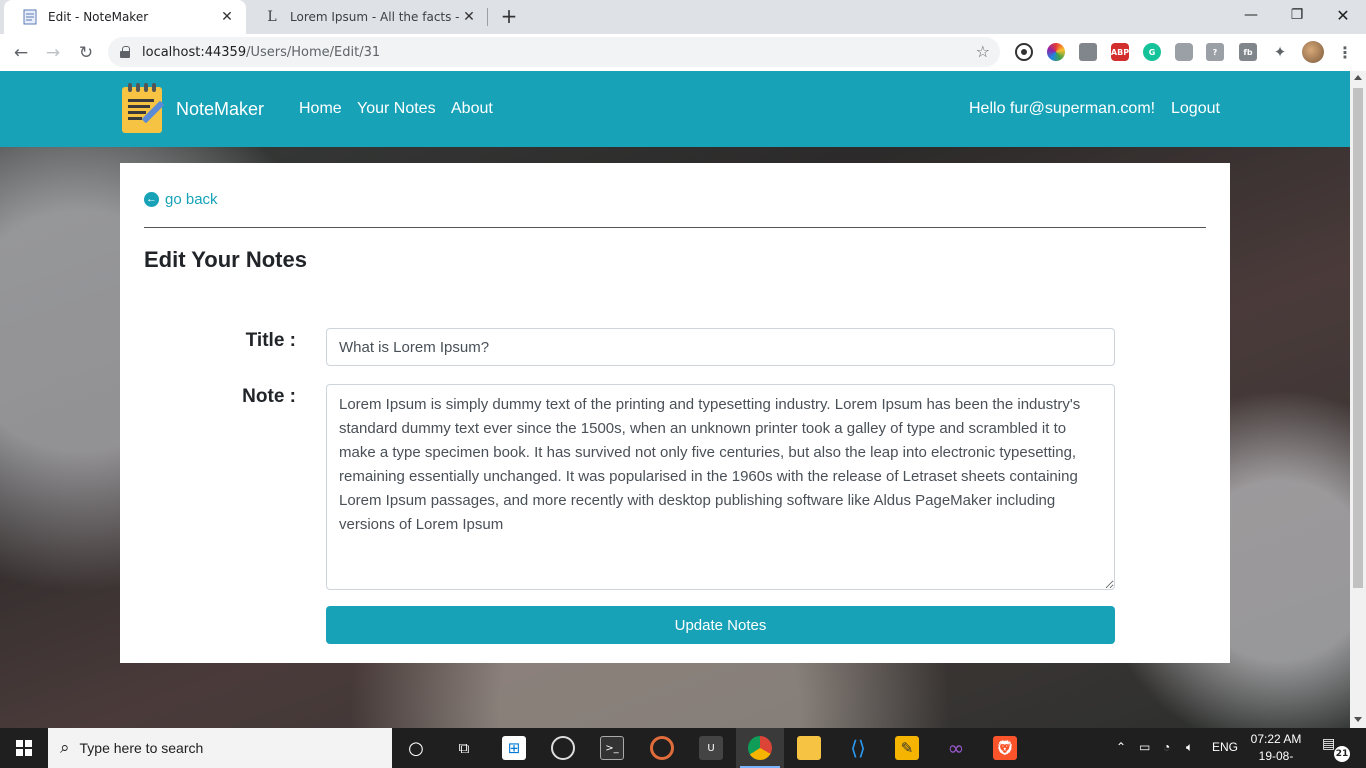 The image size is (1366, 768). What do you see at coordinates (1121, 747) in the screenshot?
I see `tray-overflow-icon: ⌃` at bounding box center [1121, 747].